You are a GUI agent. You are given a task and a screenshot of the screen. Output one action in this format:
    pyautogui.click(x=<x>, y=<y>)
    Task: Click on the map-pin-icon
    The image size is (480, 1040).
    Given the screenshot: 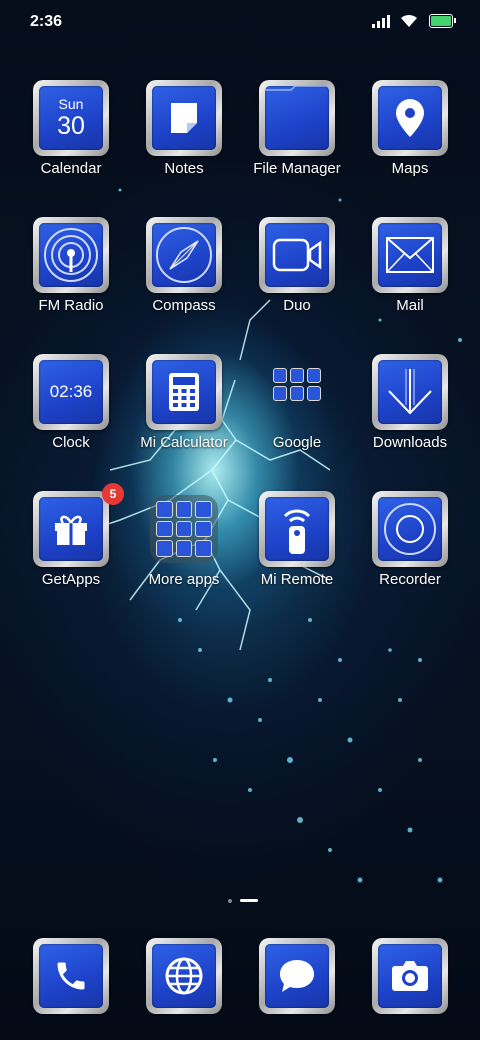 What is the action you would take?
    pyautogui.click(x=410, y=118)
    